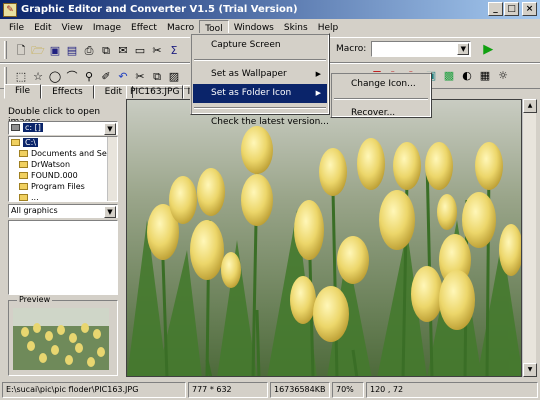 Image resolution: width=540 pixels, height=400 pixels. What do you see at coordinates (123, 50) in the screenshot?
I see `email-icon: ✉` at bounding box center [123, 50].